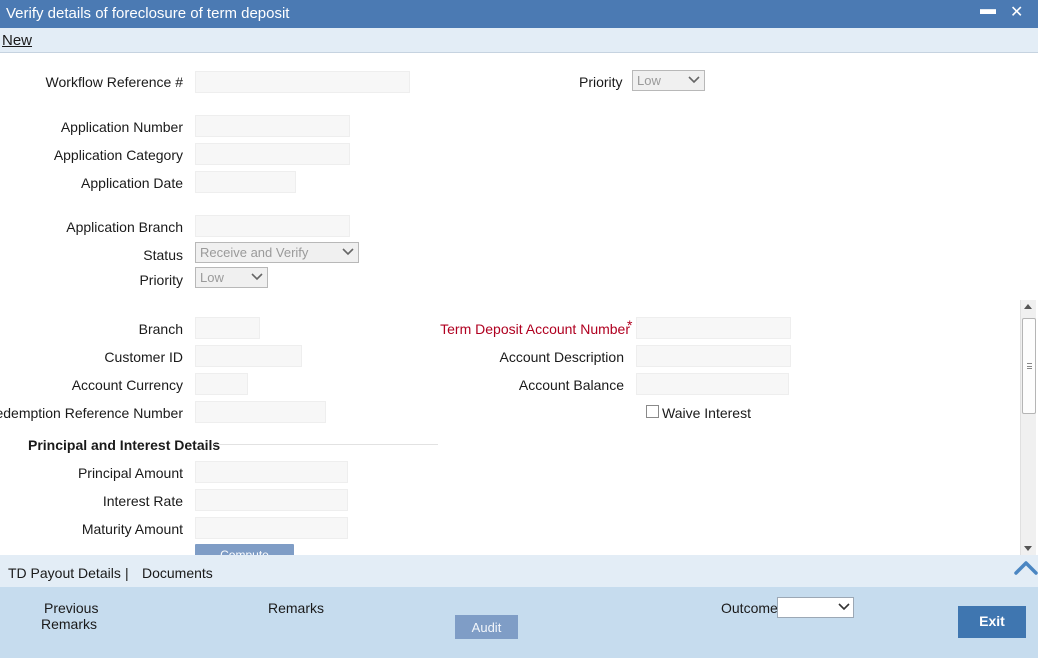 The height and width of the screenshot is (658, 1038). I want to click on status-select: Receive and Verify, so click(277, 252).